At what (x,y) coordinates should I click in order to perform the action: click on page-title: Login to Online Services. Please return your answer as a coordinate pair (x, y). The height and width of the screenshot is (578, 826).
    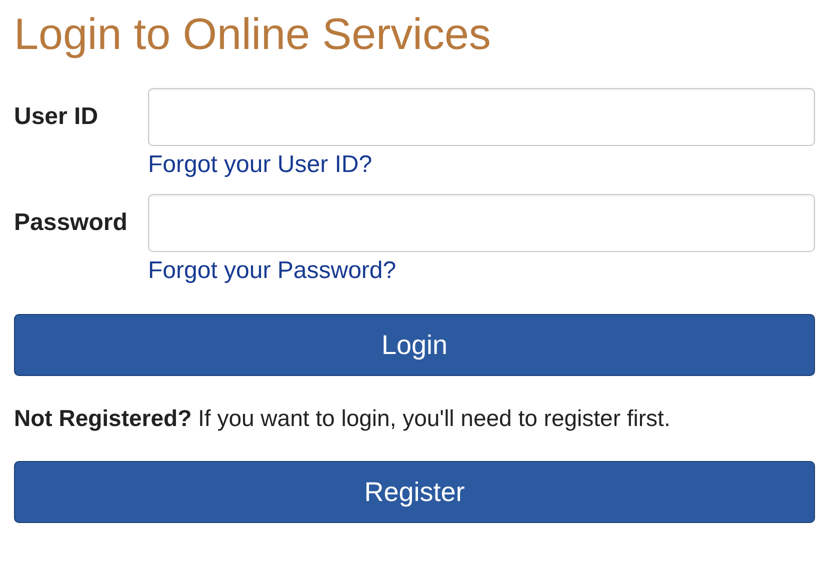
    Looking at the image, I should click on (253, 35).